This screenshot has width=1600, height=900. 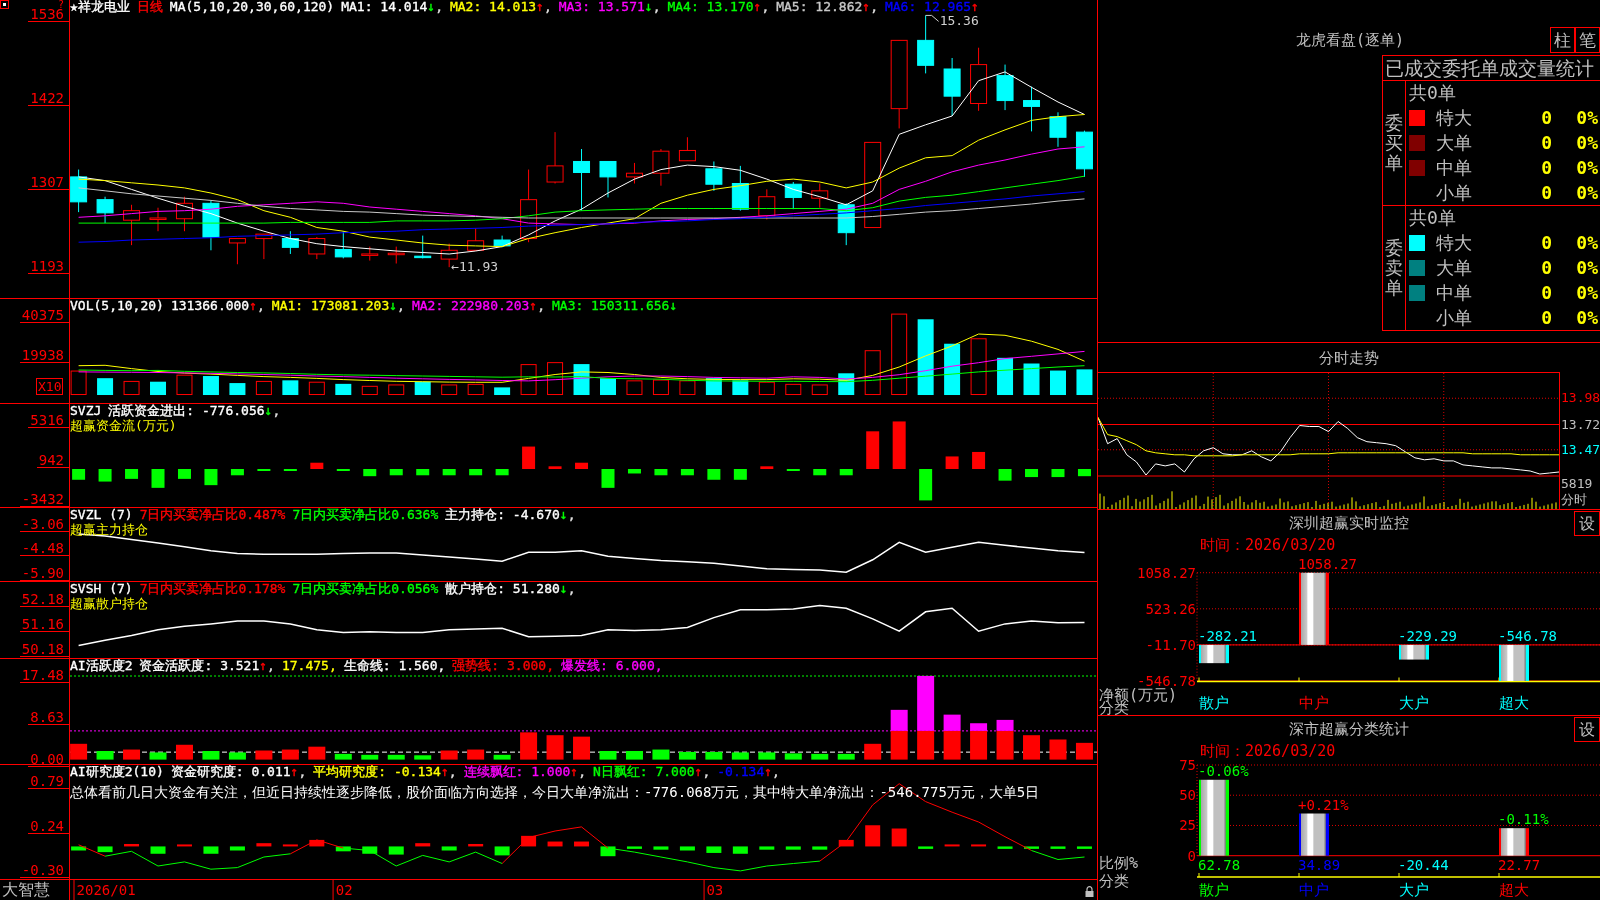 I want to click on axis-label: -5.90, so click(x=44, y=573).